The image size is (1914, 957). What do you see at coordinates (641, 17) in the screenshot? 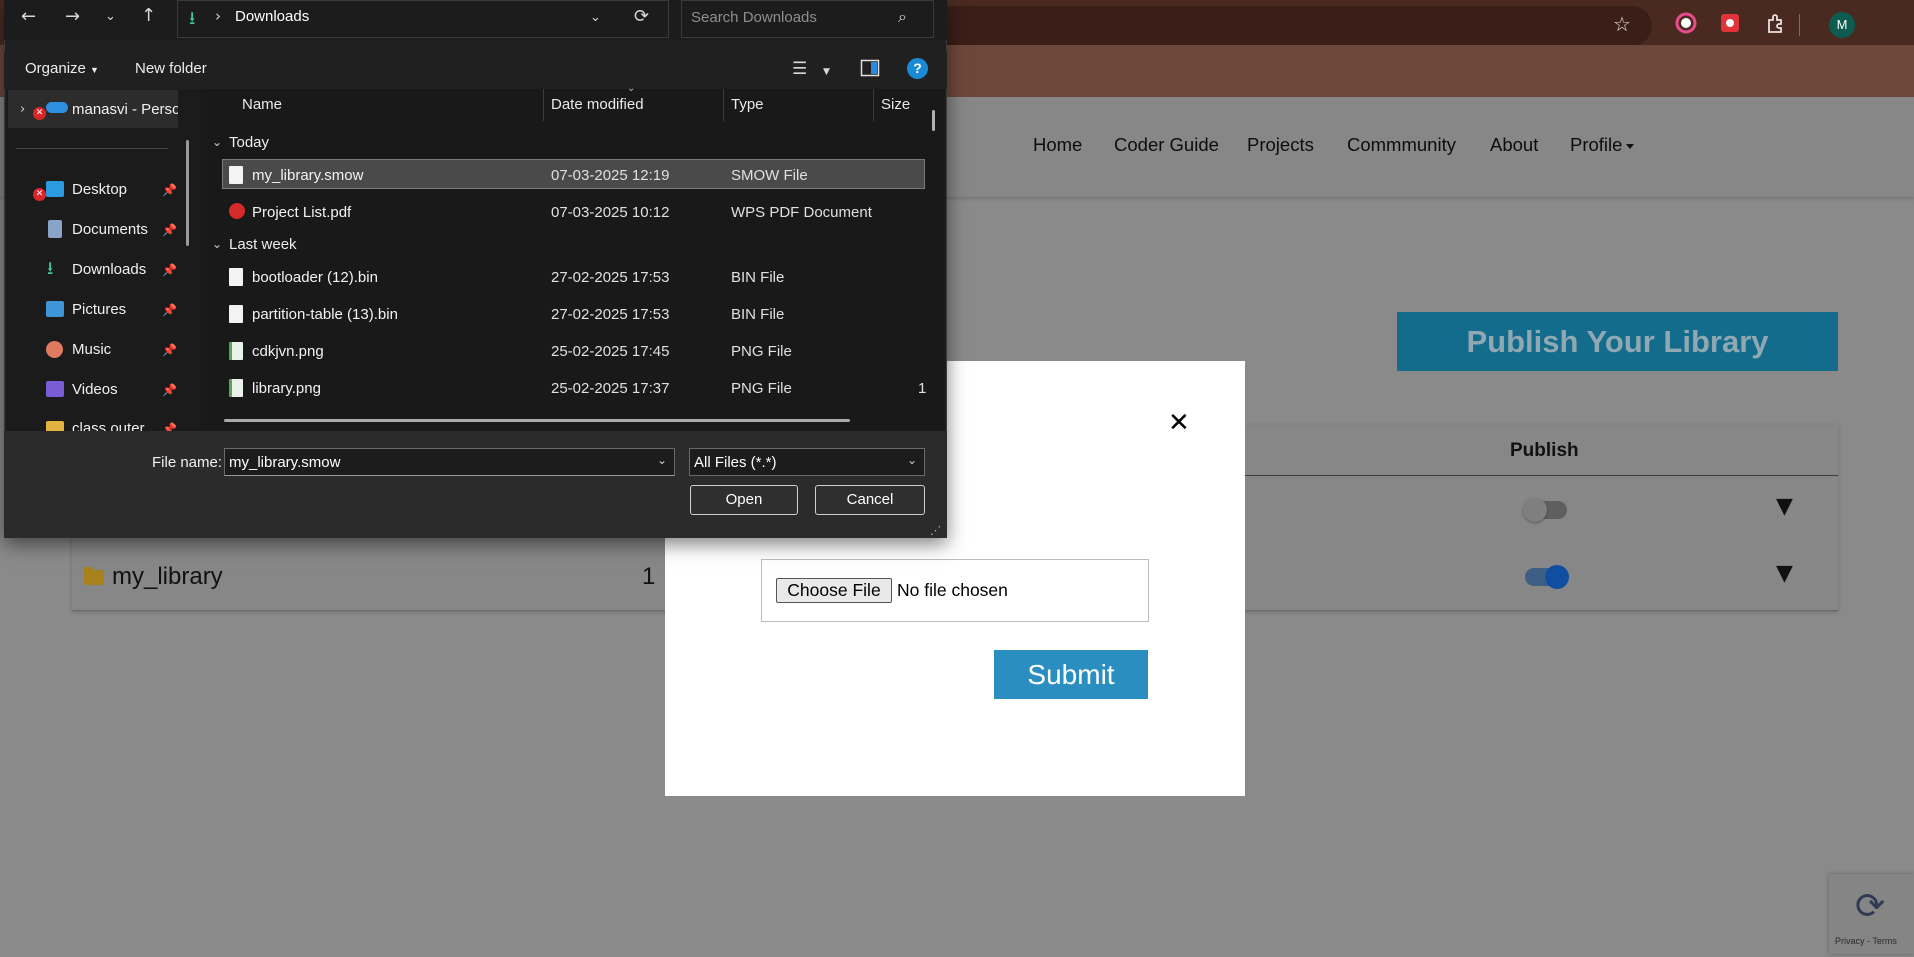
I see `refresh-icon: ⟳` at bounding box center [641, 17].